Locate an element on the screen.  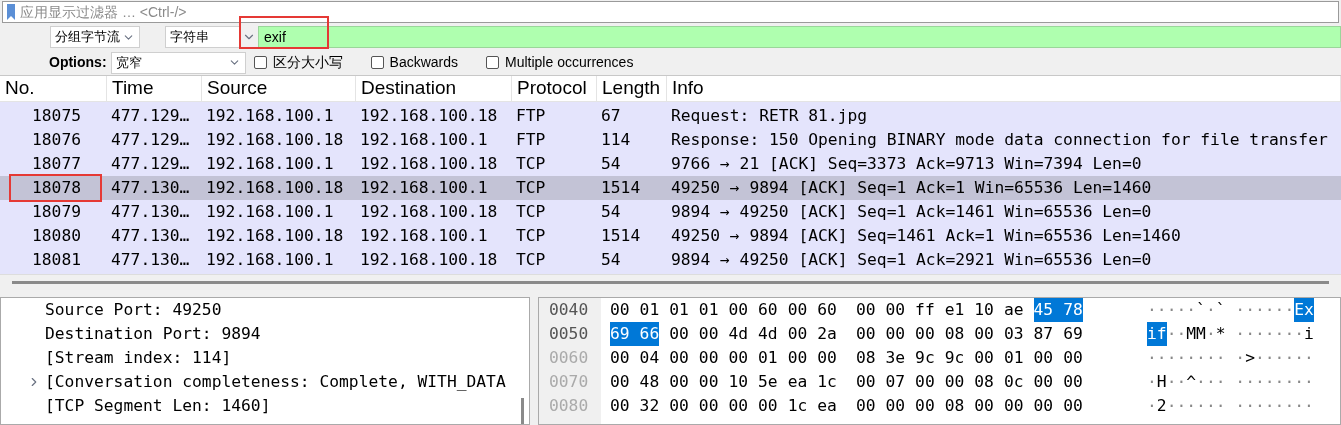
hex-byte: 3e is located at coordinates (895, 357).